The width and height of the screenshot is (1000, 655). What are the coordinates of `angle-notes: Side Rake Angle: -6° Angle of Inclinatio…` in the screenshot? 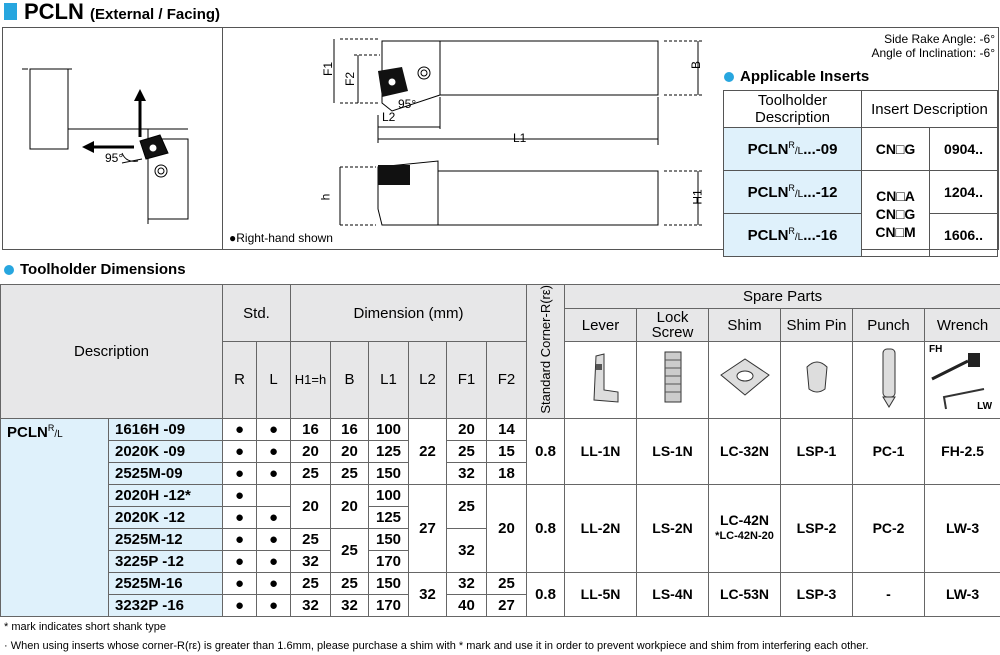 It's located at (933, 46).